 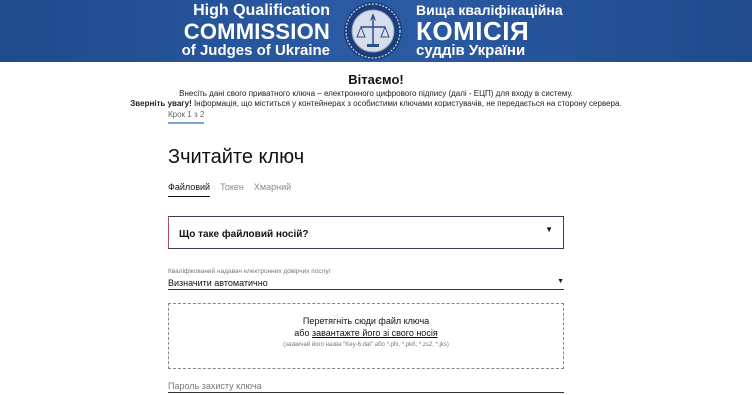 What do you see at coordinates (218, 283) in the screenshot?
I see `provider-selected-value: Визначити автоматично` at bounding box center [218, 283].